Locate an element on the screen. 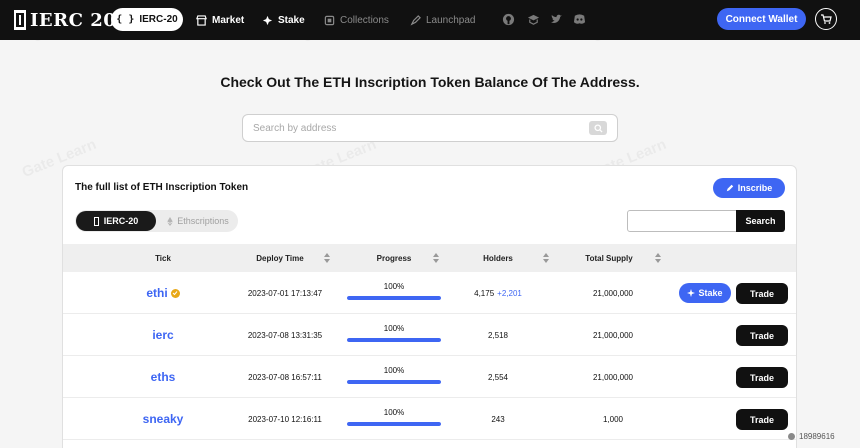  holders-count: 243 is located at coordinates (498, 419).